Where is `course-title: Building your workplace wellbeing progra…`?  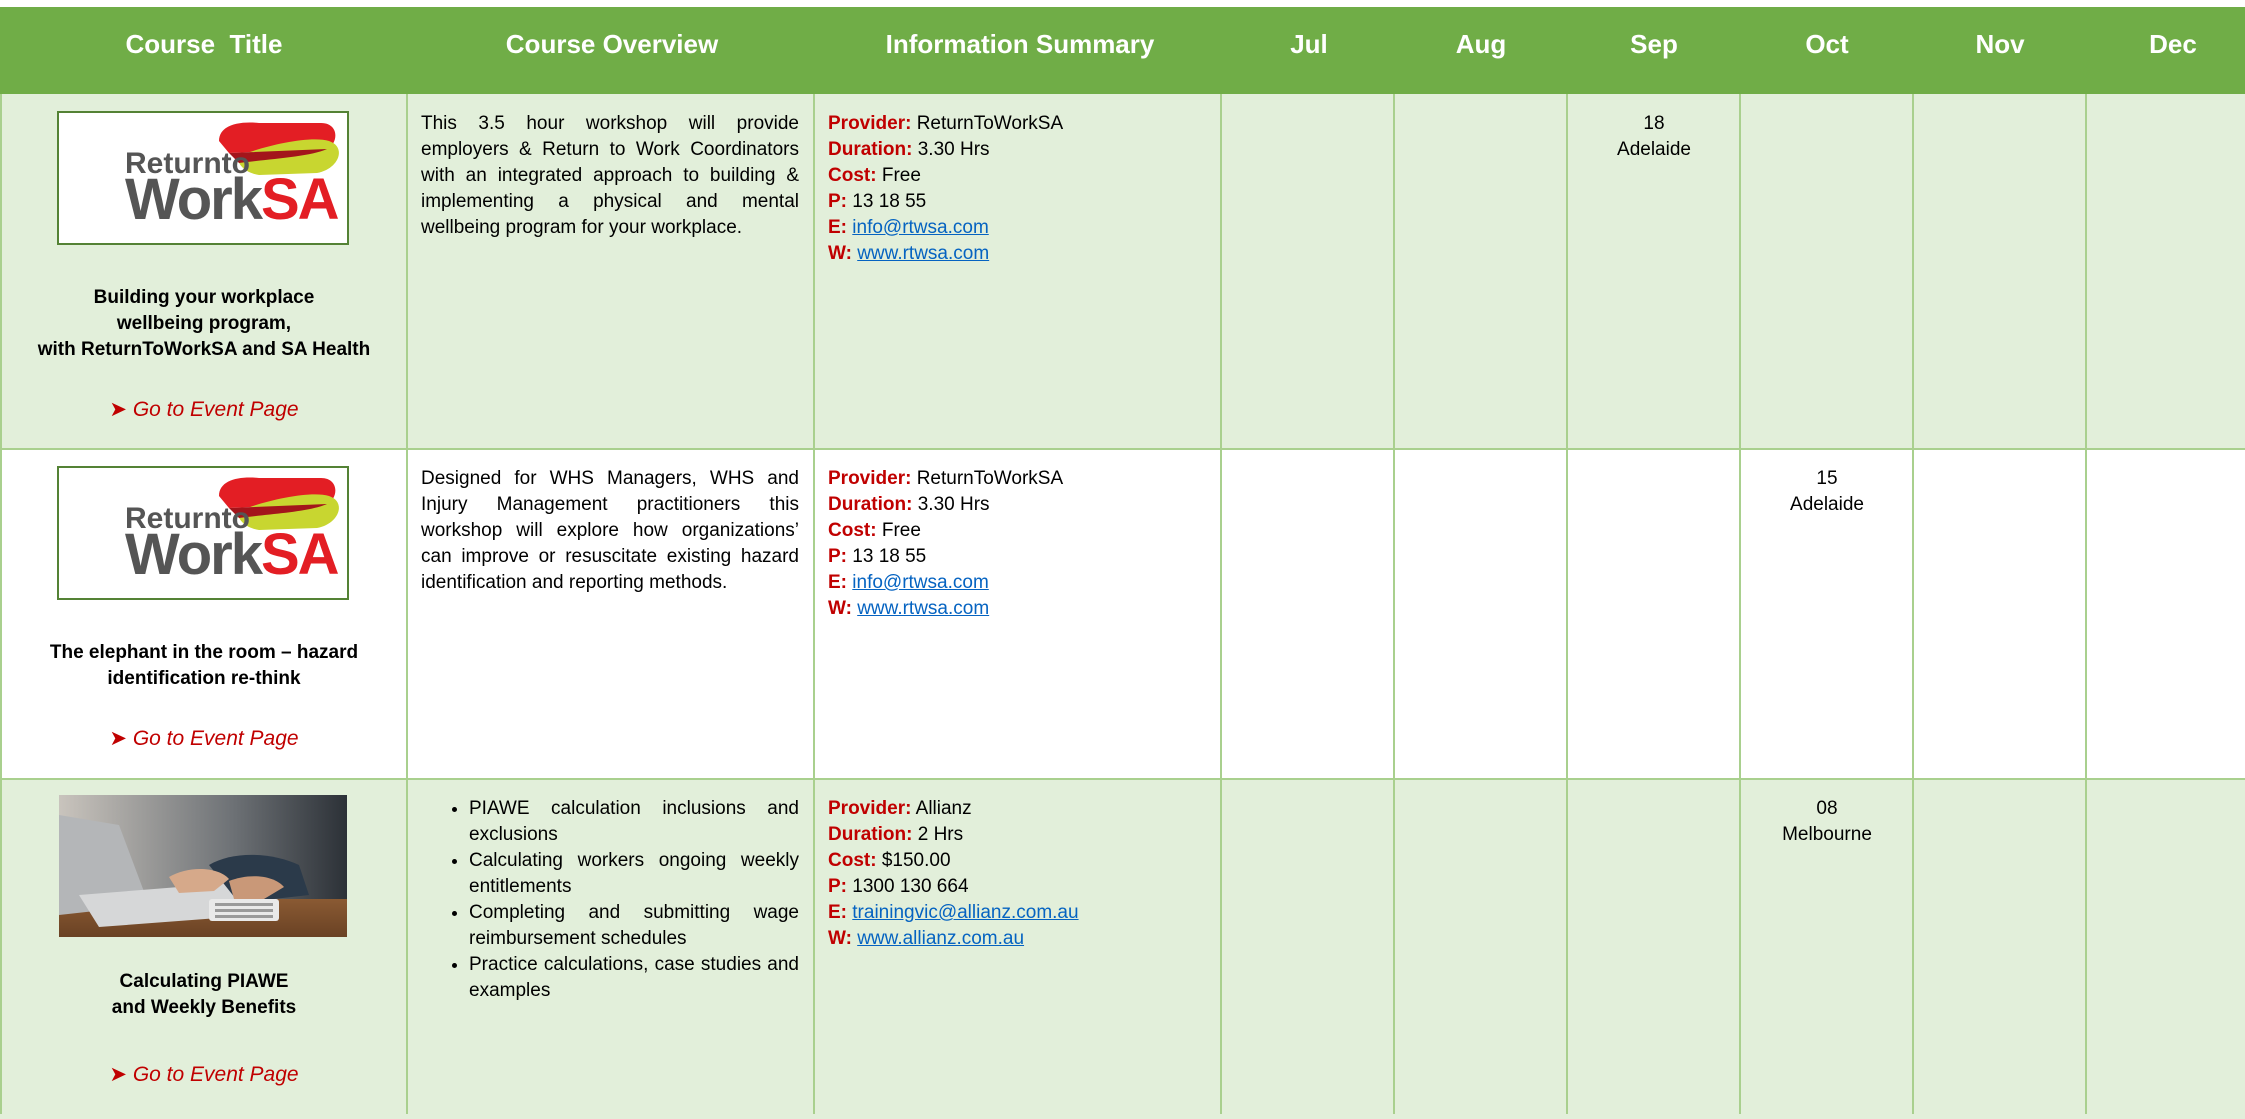 course-title: Building your workplace wellbeing progra… is located at coordinates (204, 323).